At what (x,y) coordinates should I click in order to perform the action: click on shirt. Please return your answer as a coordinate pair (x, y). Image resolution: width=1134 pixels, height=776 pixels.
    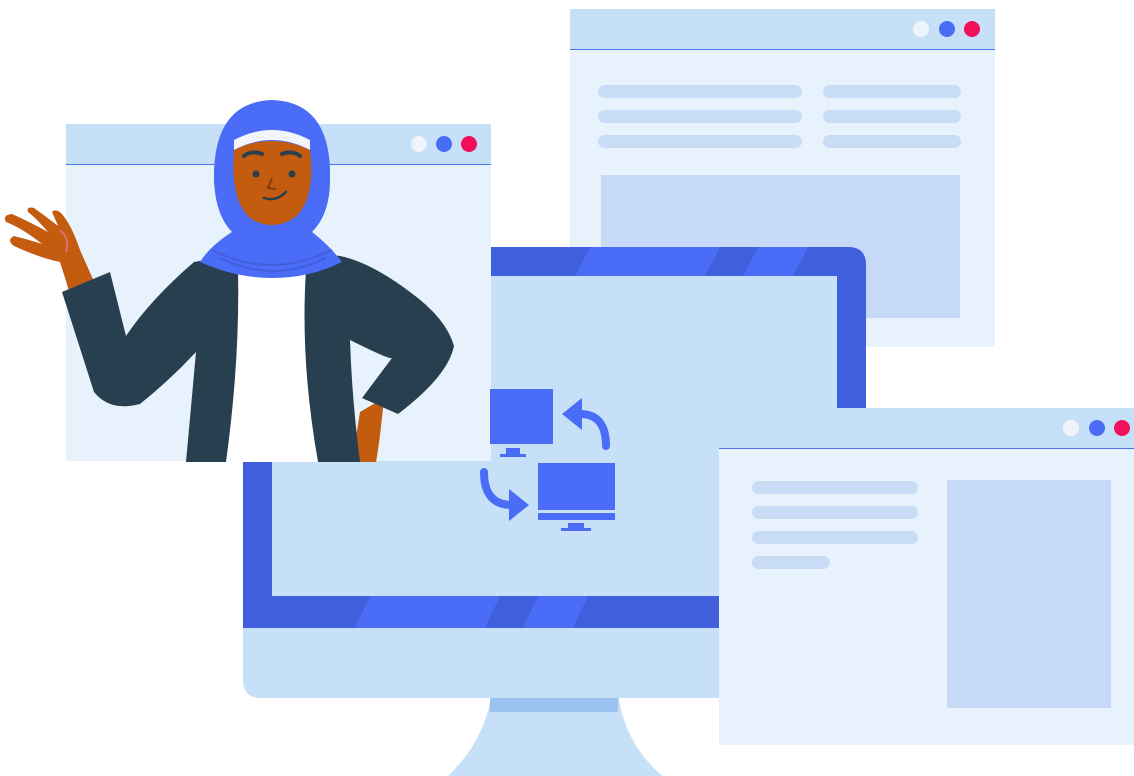
    Looking at the image, I should click on (272, 366).